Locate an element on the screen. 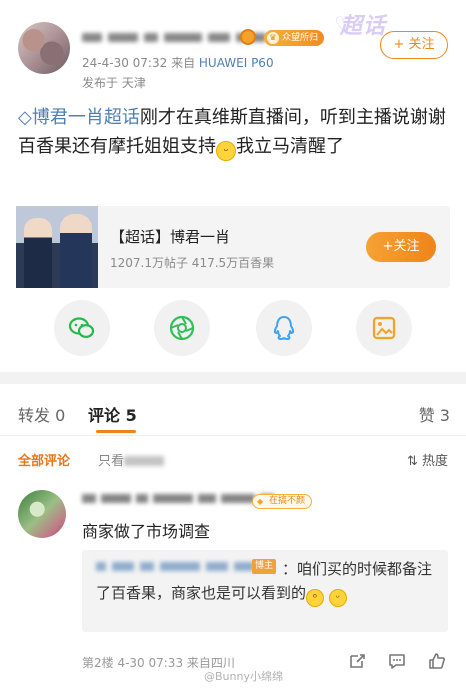 This screenshot has width=466, height=690. section-divider is located at coordinates (233, 378).